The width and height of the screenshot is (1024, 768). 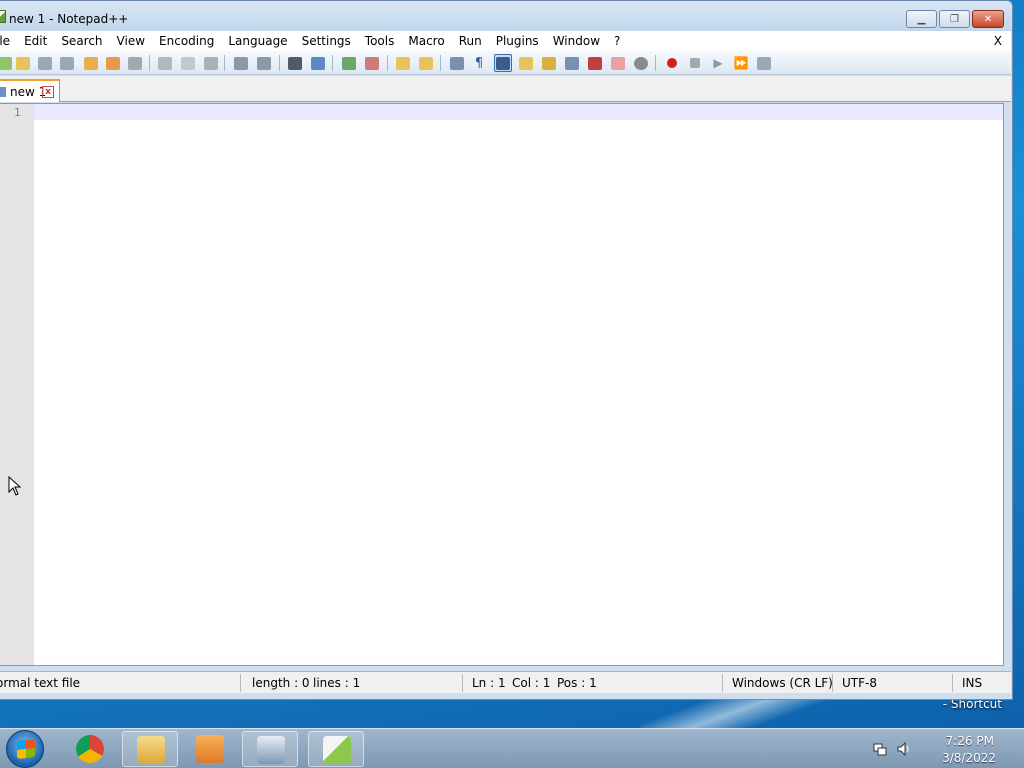 I want to click on macro-save-button, so click(x=764, y=63).